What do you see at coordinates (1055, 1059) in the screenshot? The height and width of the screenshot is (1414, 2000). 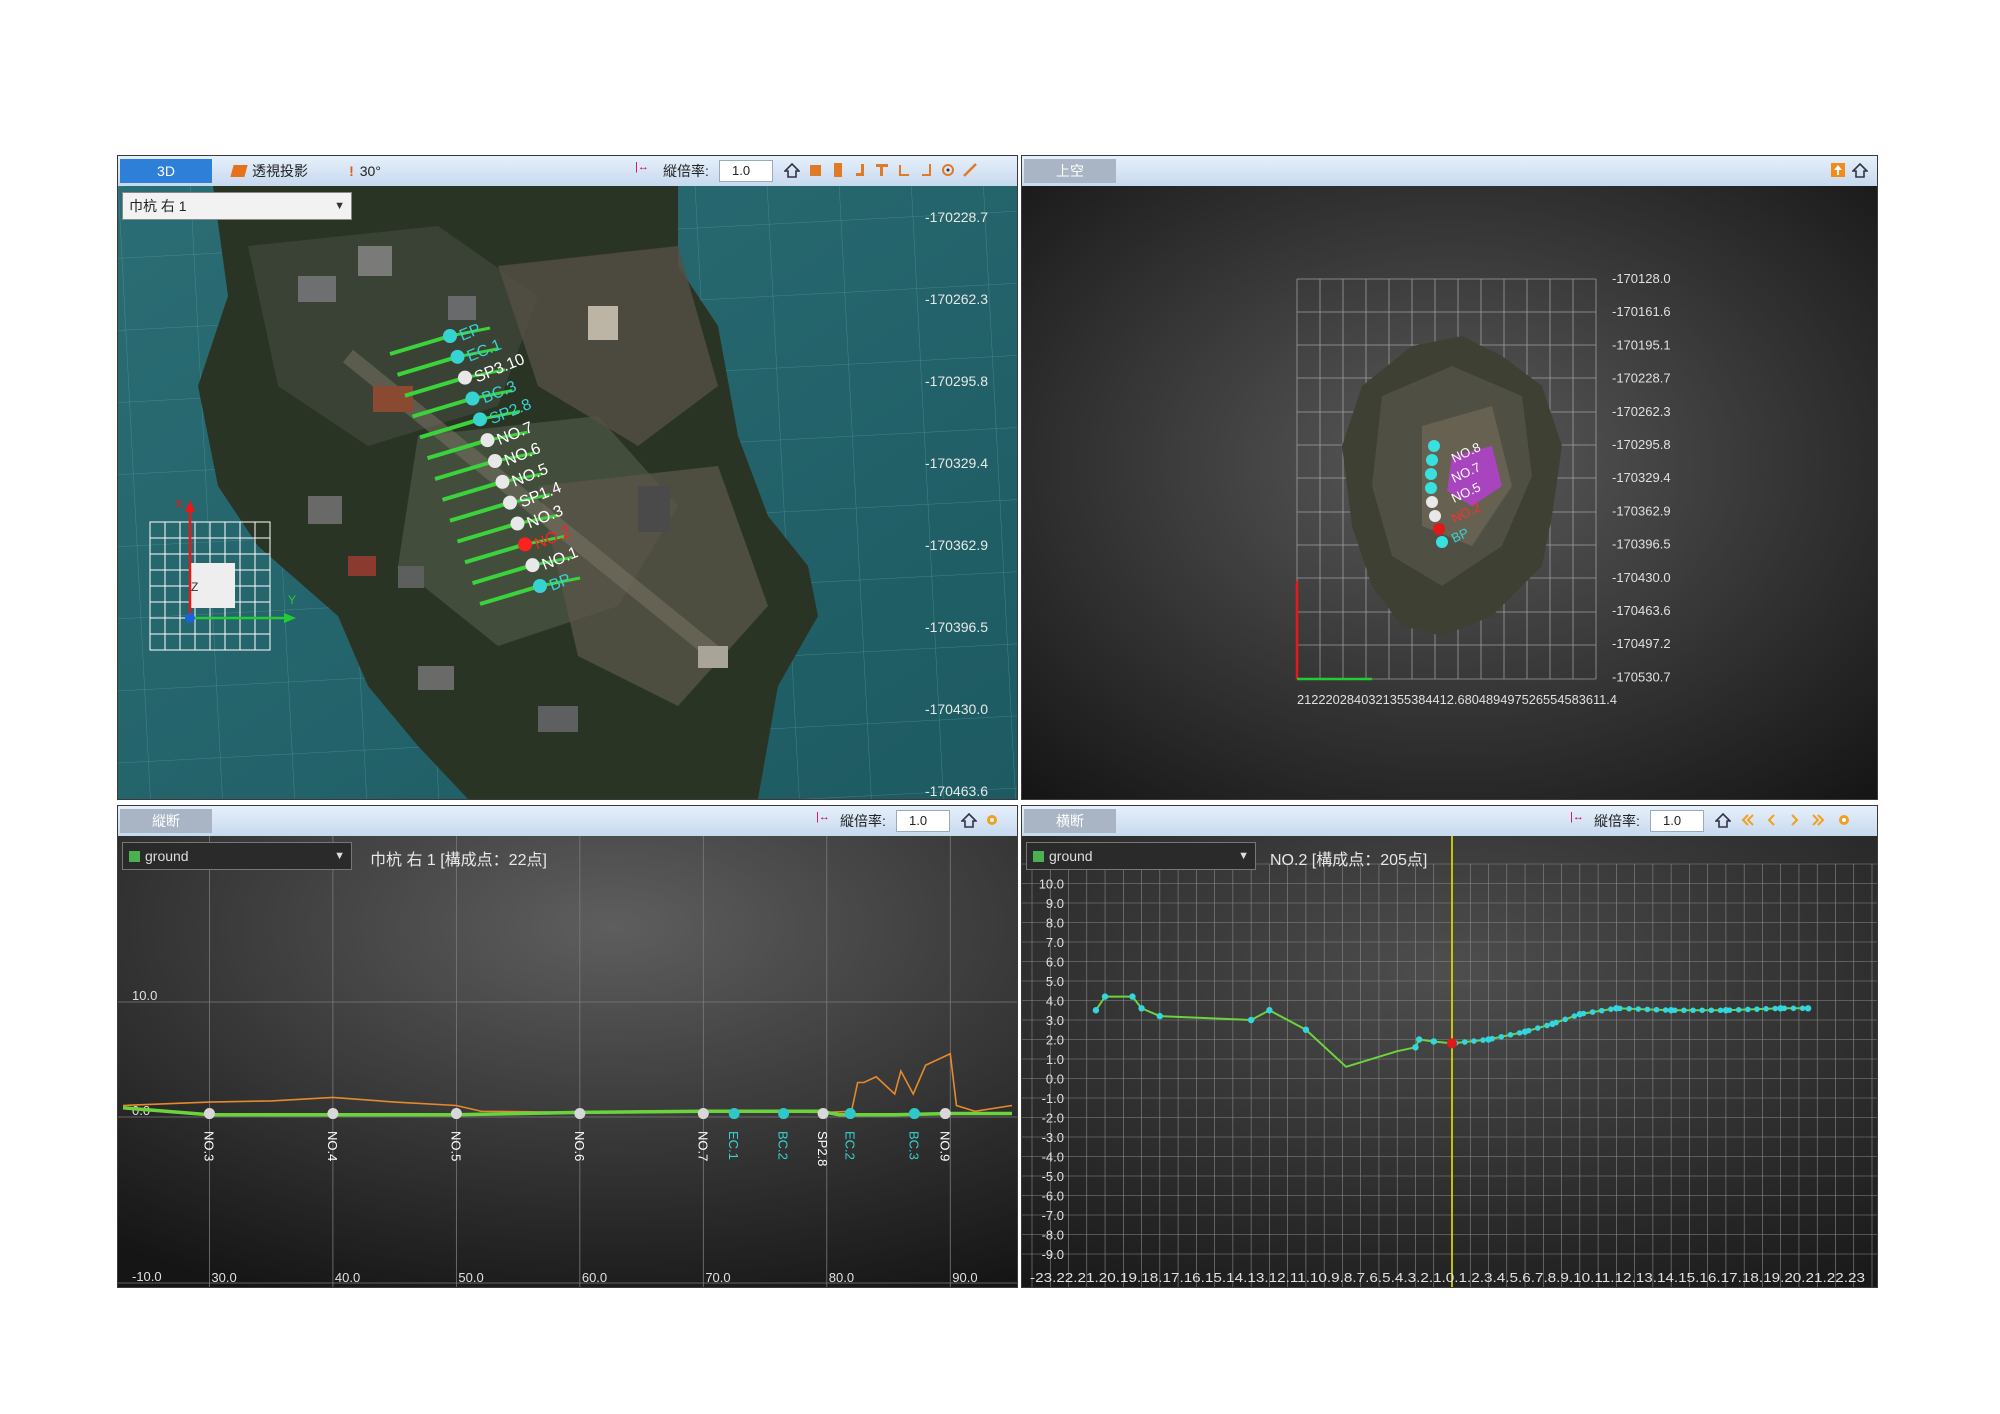 I see `y-tick-label: 1.0` at bounding box center [1055, 1059].